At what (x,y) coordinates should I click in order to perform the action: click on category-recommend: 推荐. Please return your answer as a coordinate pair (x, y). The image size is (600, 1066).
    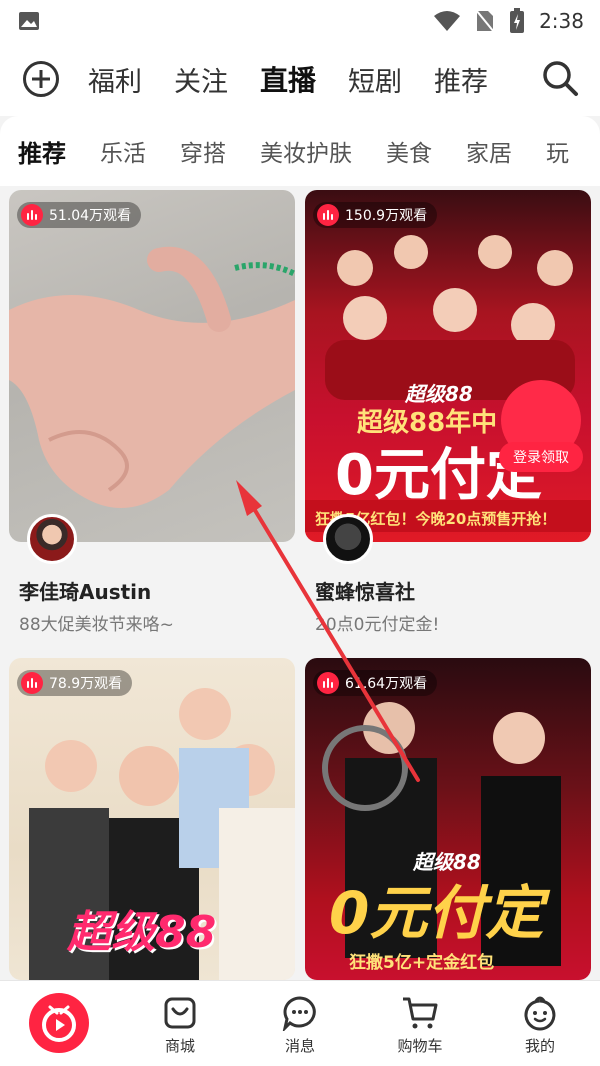
    Looking at the image, I should click on (42, 151).